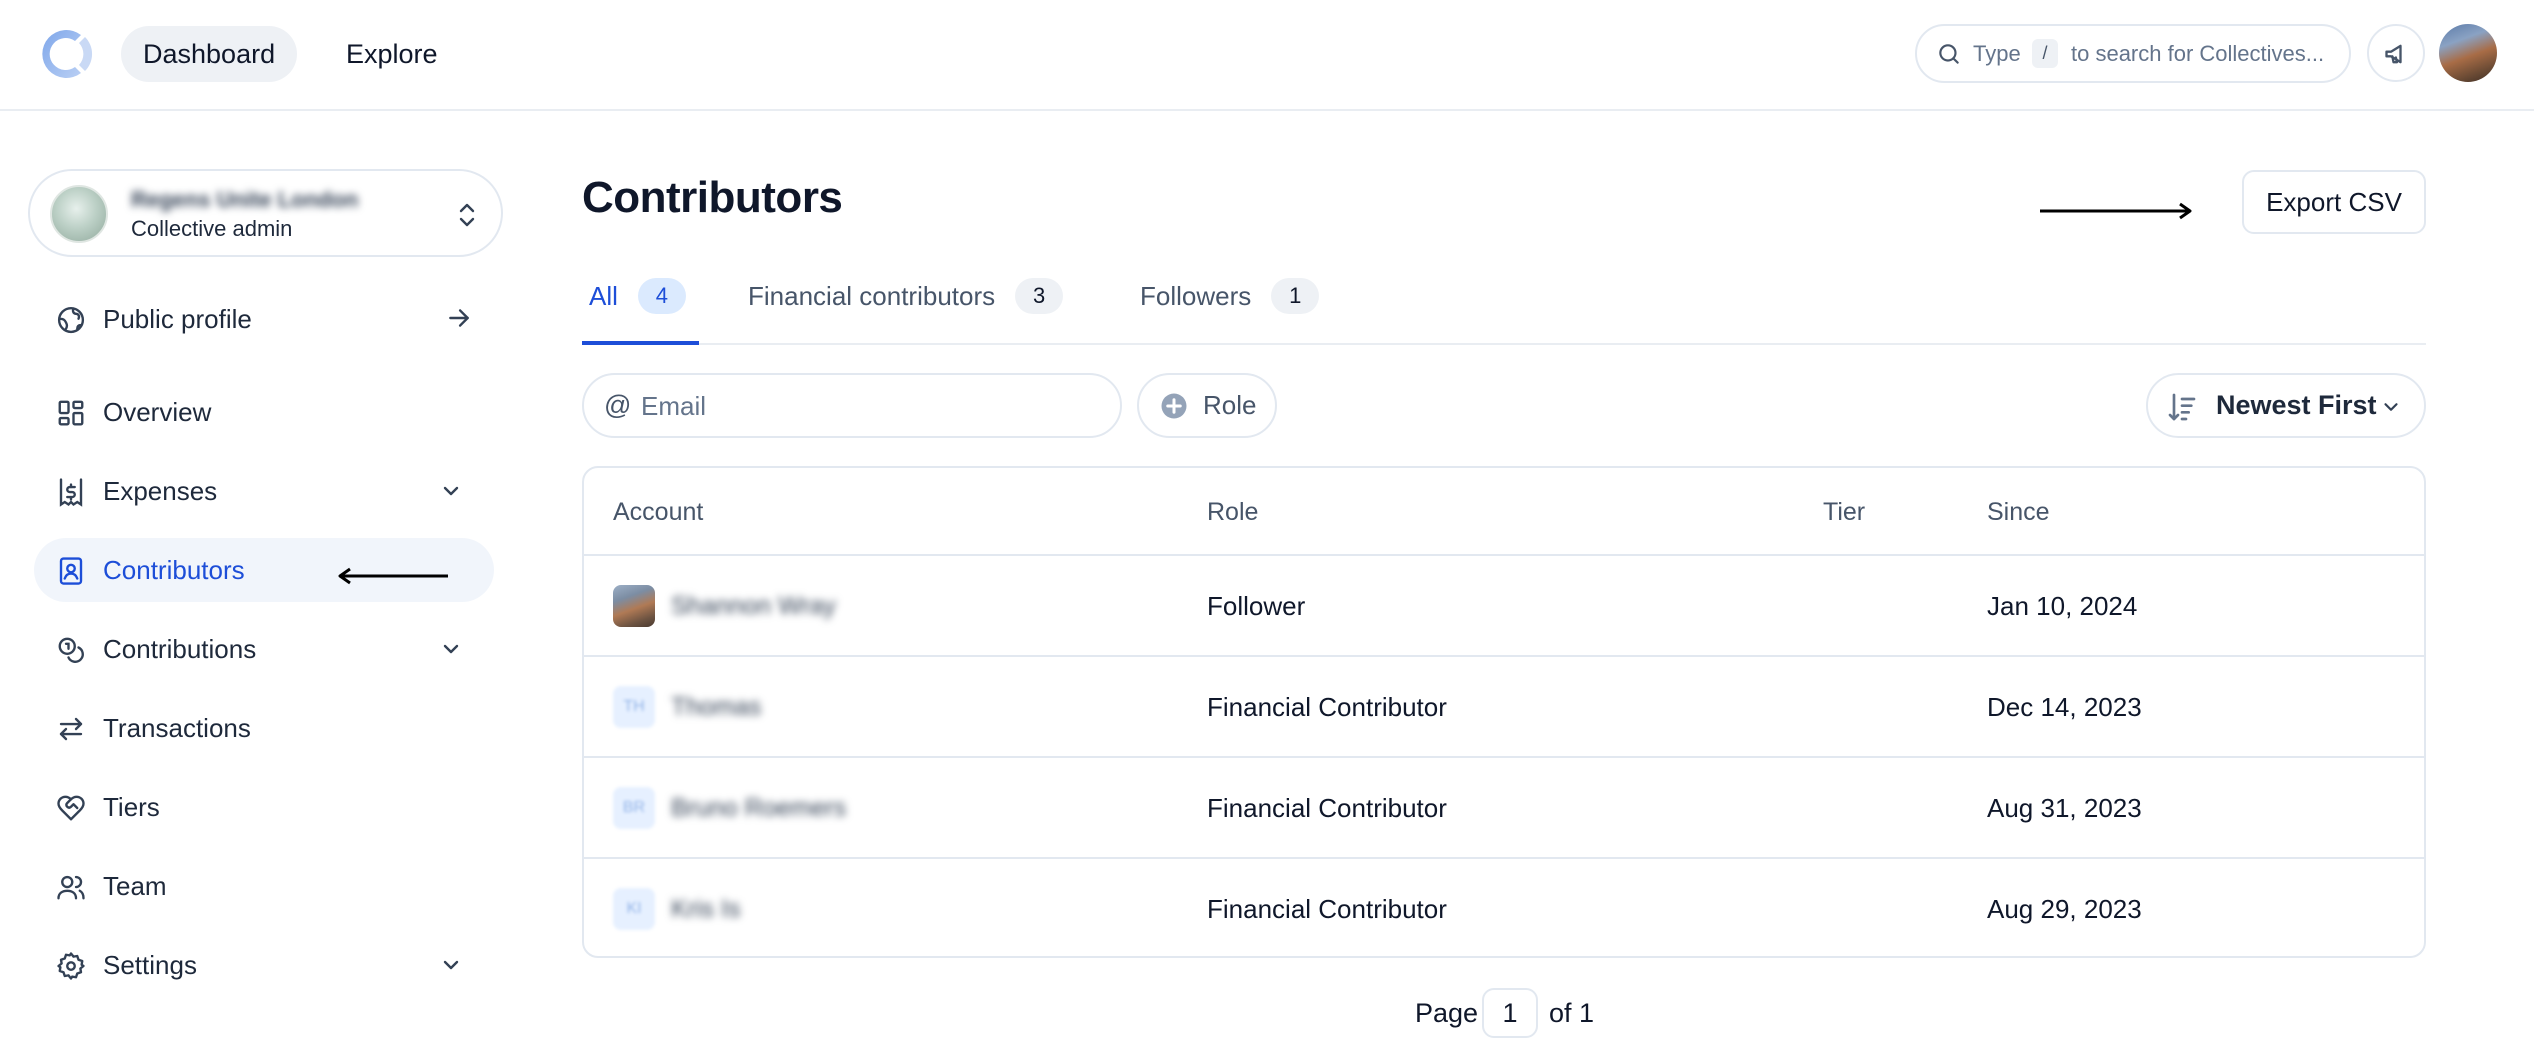 The image size is (2534, 1056). Describe the element at coordinates (1196, 296) in the screenshot. I see `tab-label: Followers` at that location.